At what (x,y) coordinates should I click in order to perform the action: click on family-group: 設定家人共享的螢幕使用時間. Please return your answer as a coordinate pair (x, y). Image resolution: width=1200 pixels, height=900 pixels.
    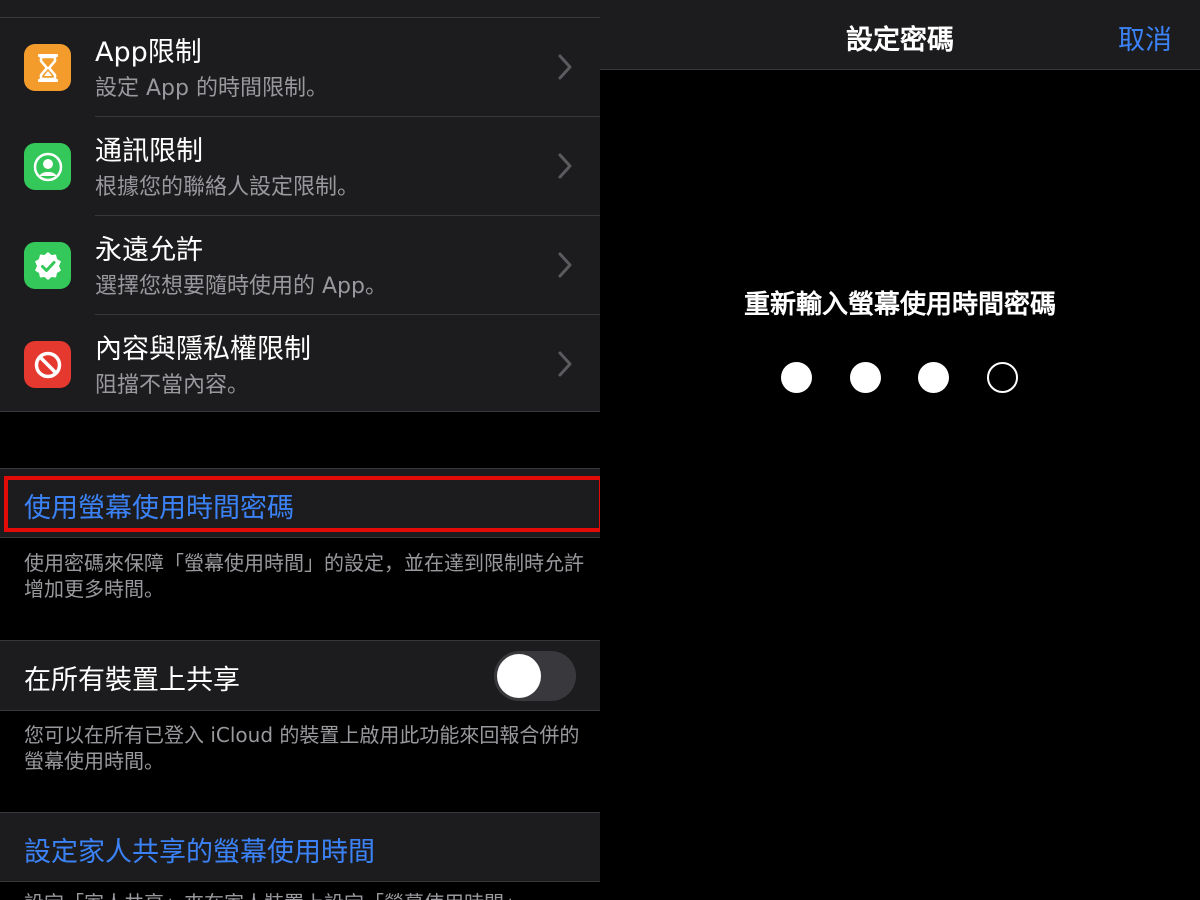
    Looking at the image, I should click on (300, 847).